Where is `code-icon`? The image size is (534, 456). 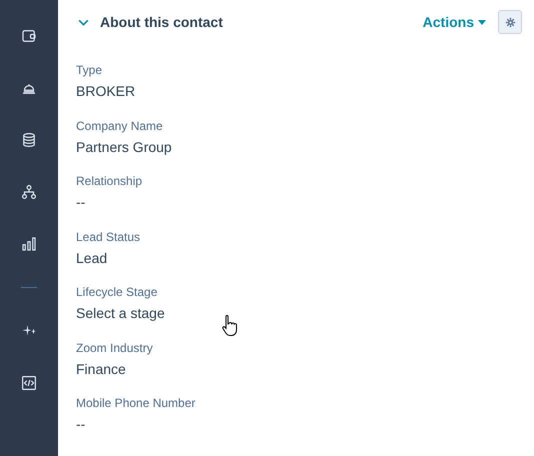 code-icon is located at coordinates (29, 383).